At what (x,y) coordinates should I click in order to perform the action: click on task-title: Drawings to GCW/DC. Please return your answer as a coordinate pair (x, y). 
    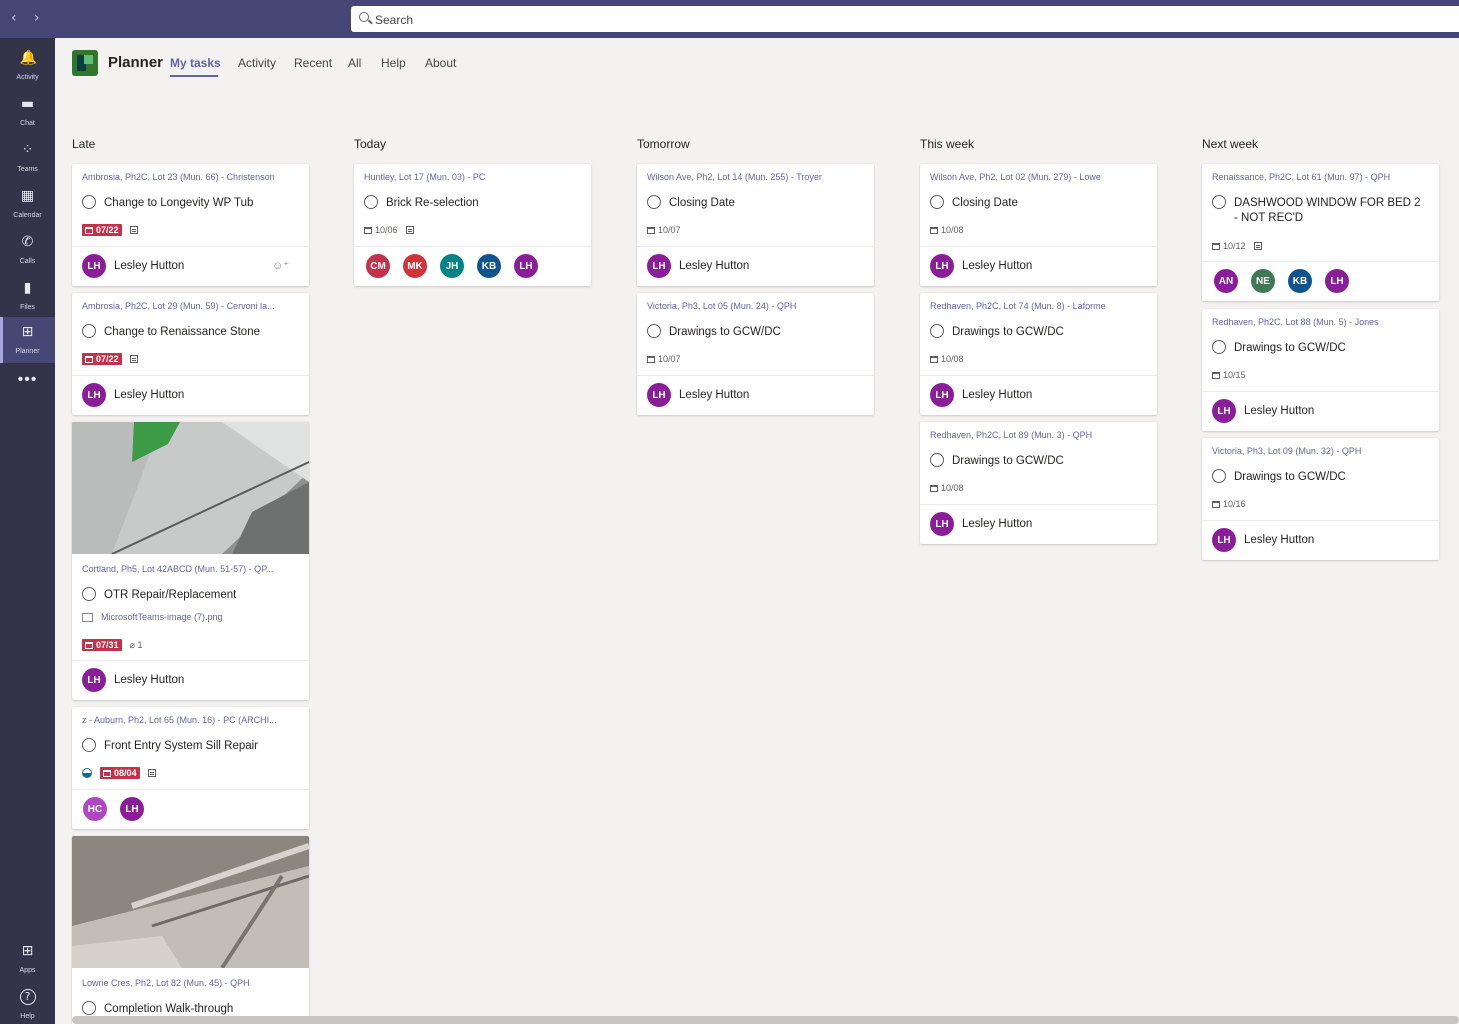
    Looking at the image, I should click on (725, 332).